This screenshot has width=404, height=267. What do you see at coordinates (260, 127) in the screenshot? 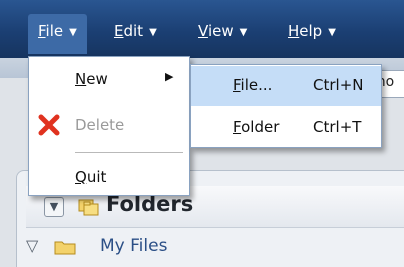
I see `submenu-item-folder-rest: older` at bounding box center [260, 127].